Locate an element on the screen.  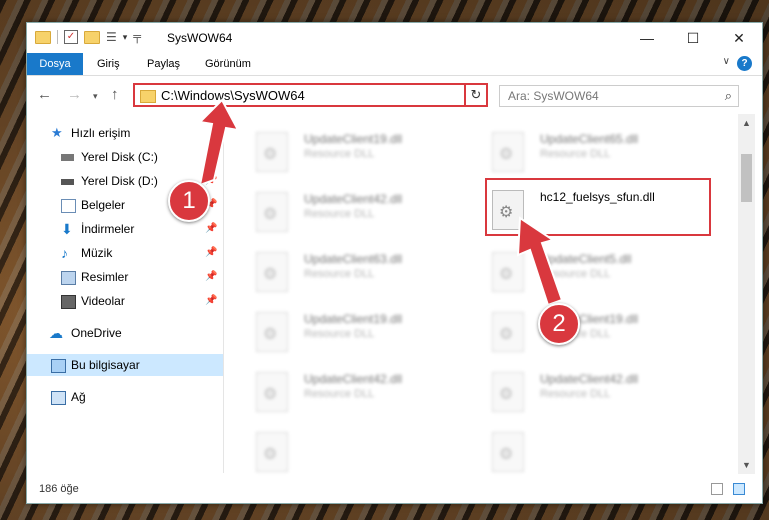
sidebar-item-disk-c: Yerel Disk (C:) 📌 is located at coordinates (125, 157).